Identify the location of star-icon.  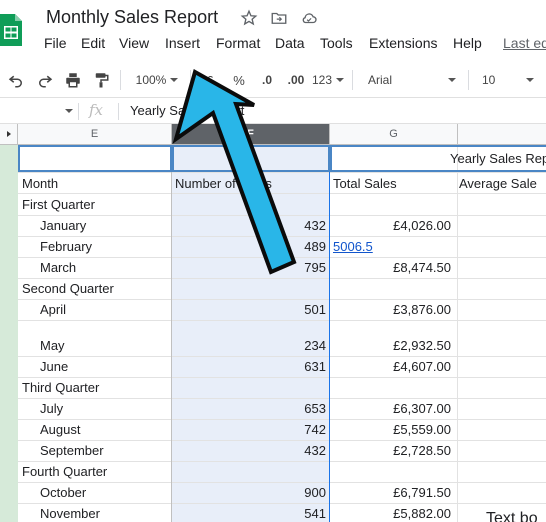
(249, 18).